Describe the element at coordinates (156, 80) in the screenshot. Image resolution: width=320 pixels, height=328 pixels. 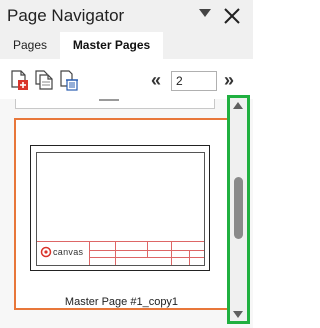
I see `previous-page-button: «` at that location.